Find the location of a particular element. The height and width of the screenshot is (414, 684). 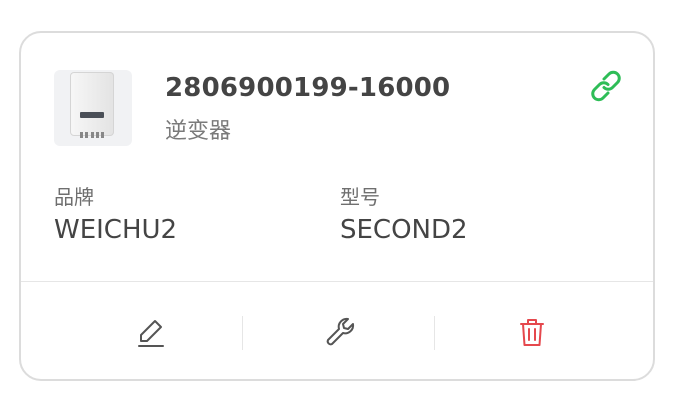

device-thumbnail is located at coordinates (93, 108).